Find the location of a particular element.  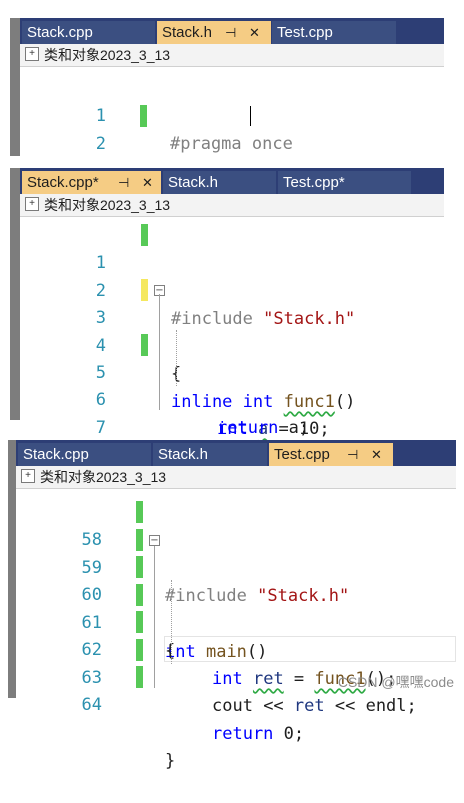

watermark: CSDN @嘿嘿code is located at coordinates (395, 682).